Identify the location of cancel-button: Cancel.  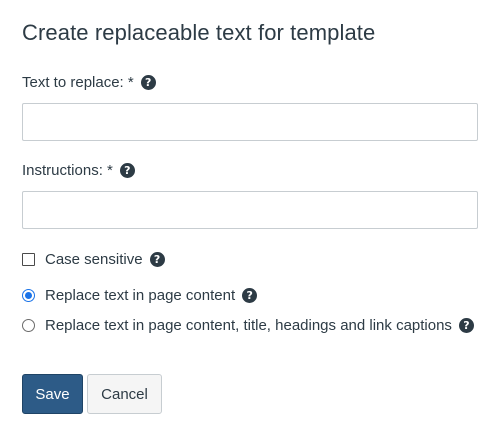
(124, 394).